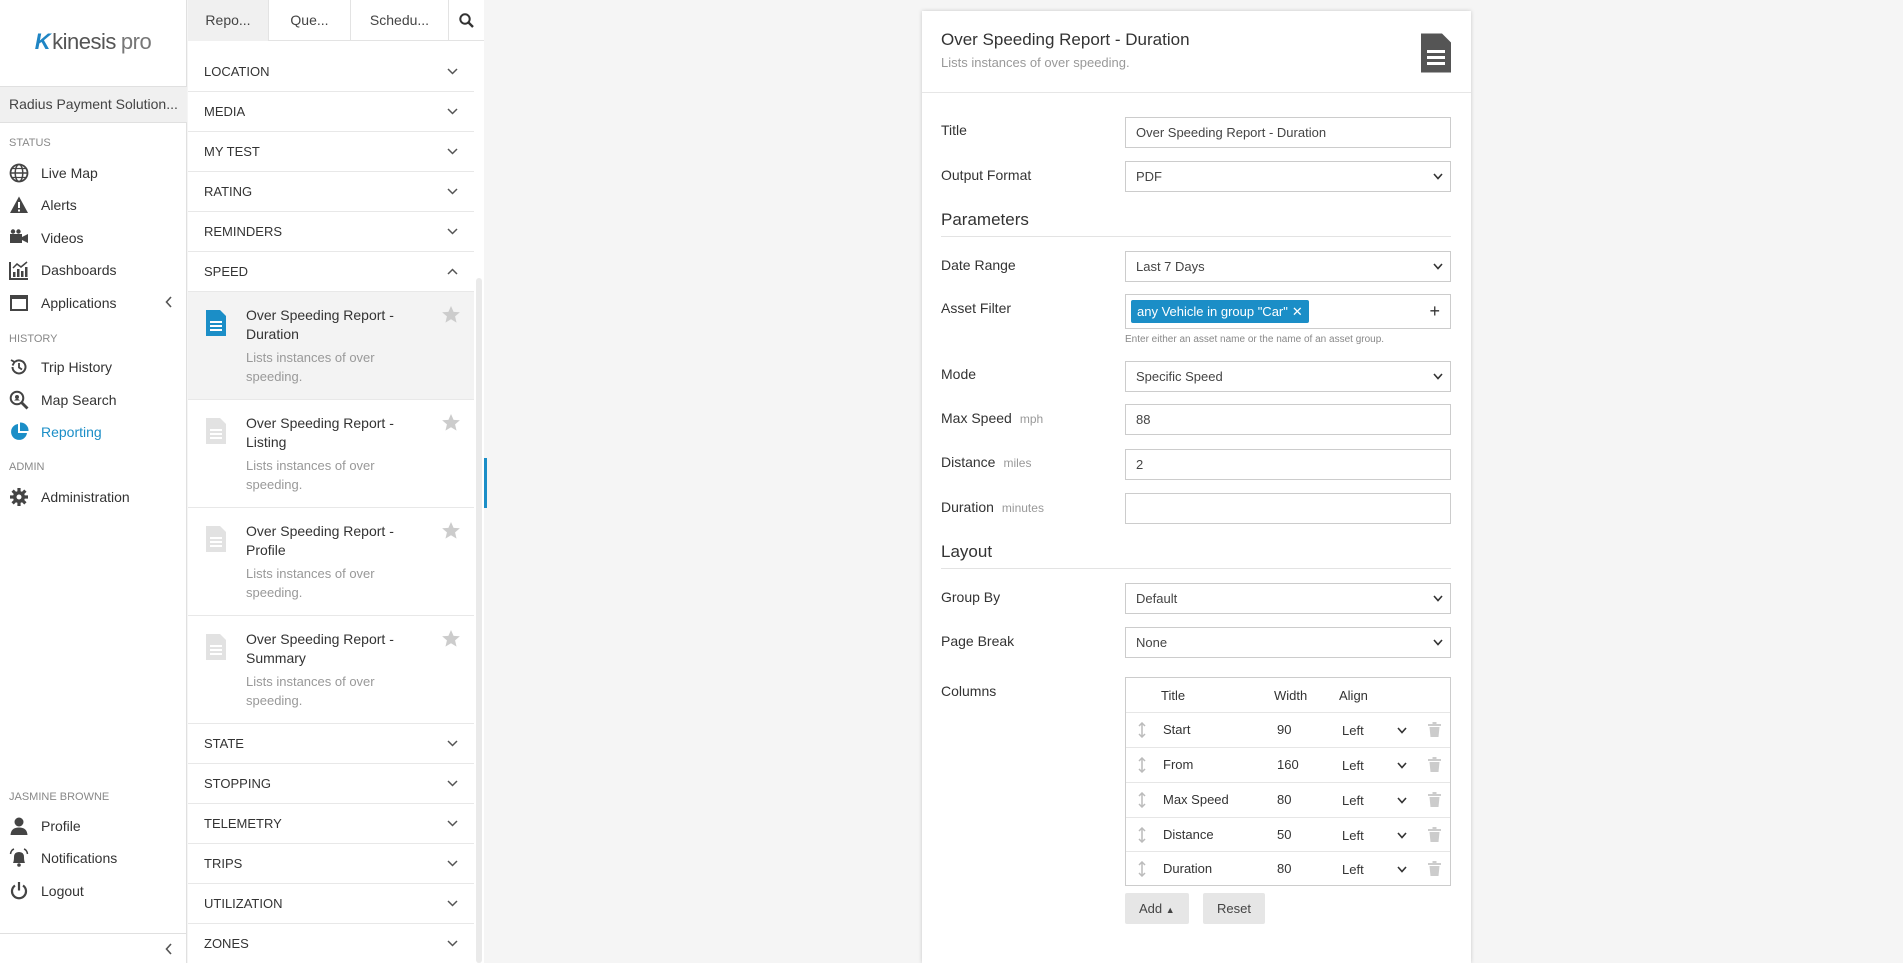 The image size is (1903, 963). I want to click on output-format-select: PDF, so click(1288, 176).